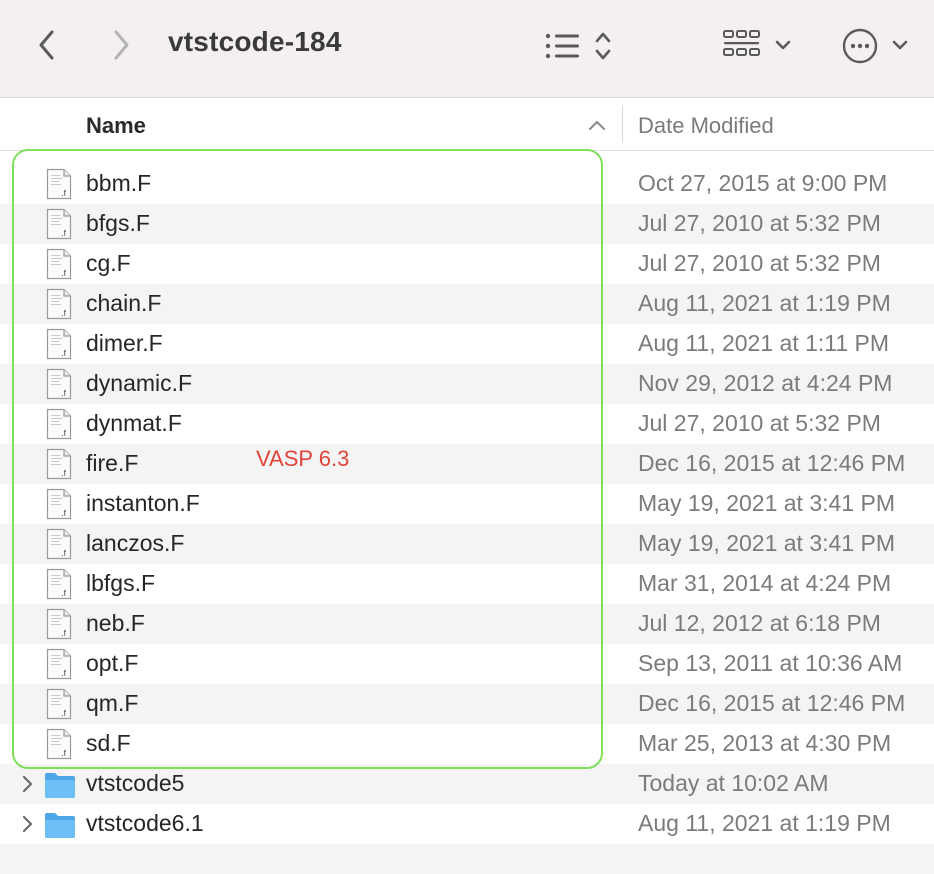 This screenshot has width=934, height=874. Describe the element at coordinates (116, 126) in the screenshot. I see `column-name-header: Name` at that location.